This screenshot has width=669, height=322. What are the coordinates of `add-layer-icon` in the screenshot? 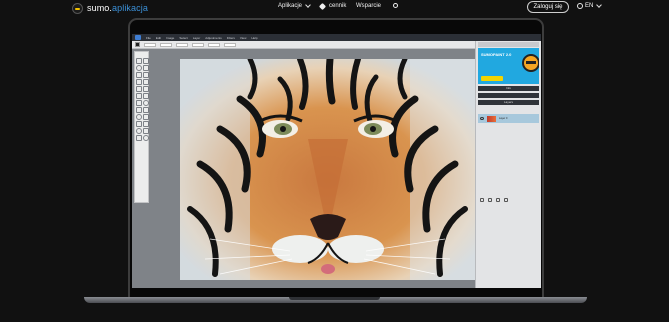 It's located at (482, 200).